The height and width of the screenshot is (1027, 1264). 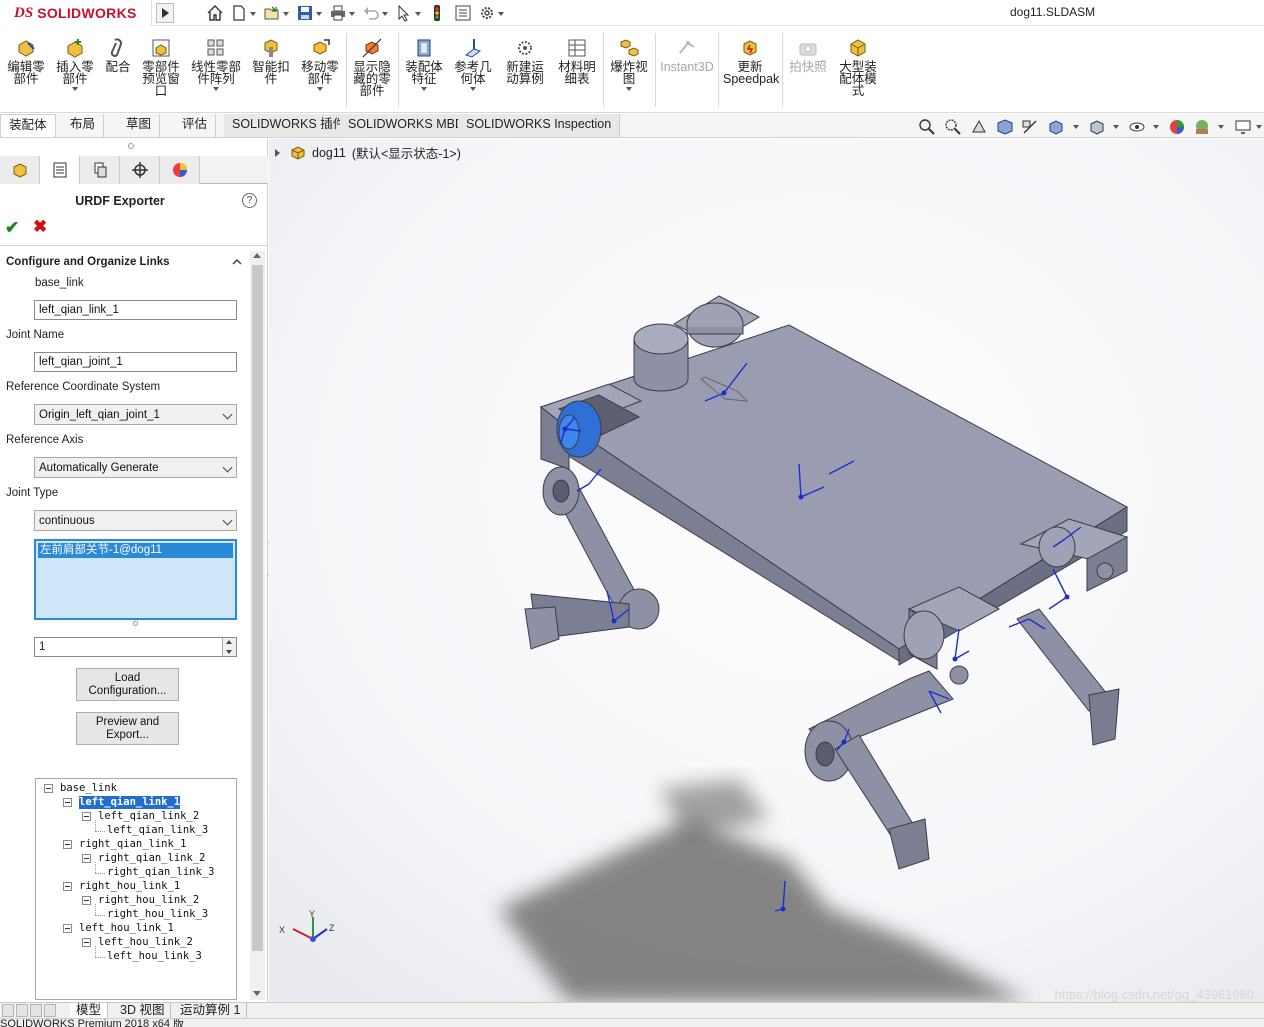 What do you see at coordinates (148, 816) in the screenshot?
I see `tree-node-link: left_qian_link_2` at bounding box center [148, 816].